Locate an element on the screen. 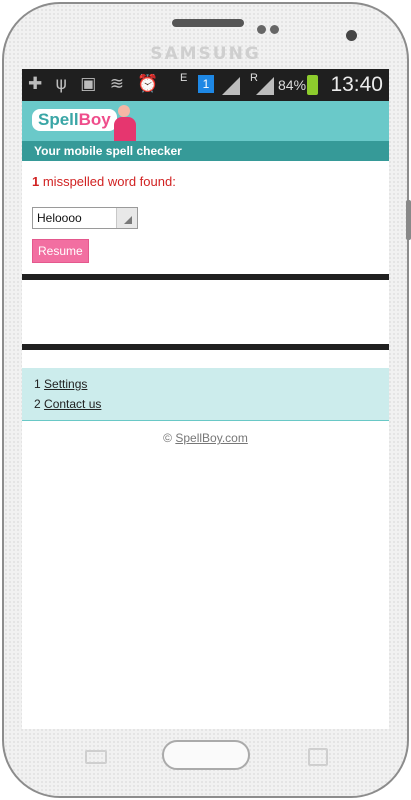  footer-site-link: SpellBoy.com is located at coordinates (211, 438).